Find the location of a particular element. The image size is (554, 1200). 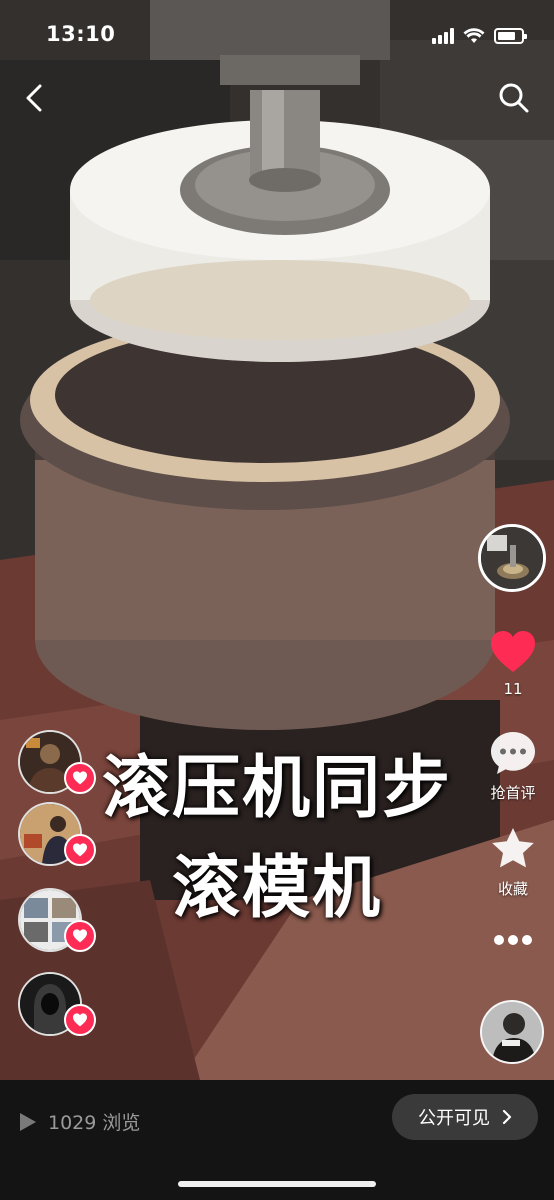

liked-heart-badge is located at coordinates (80, 1020).